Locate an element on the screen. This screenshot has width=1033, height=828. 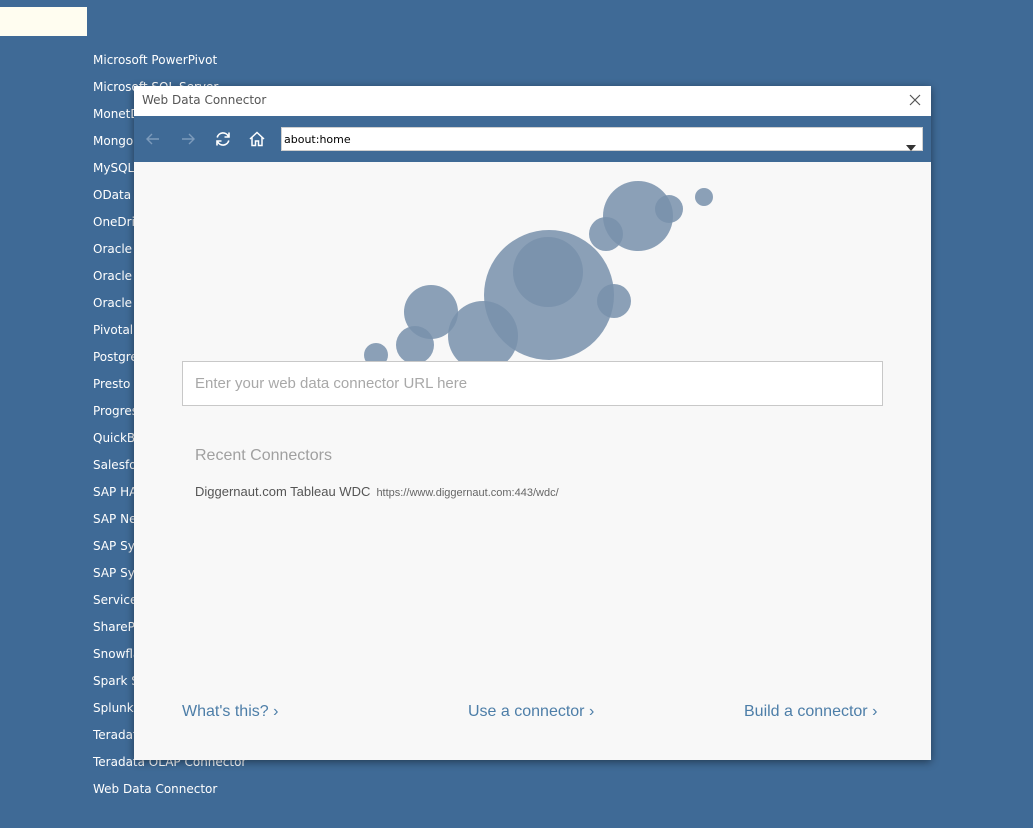
address-bar is located at coordinates (602, 139).